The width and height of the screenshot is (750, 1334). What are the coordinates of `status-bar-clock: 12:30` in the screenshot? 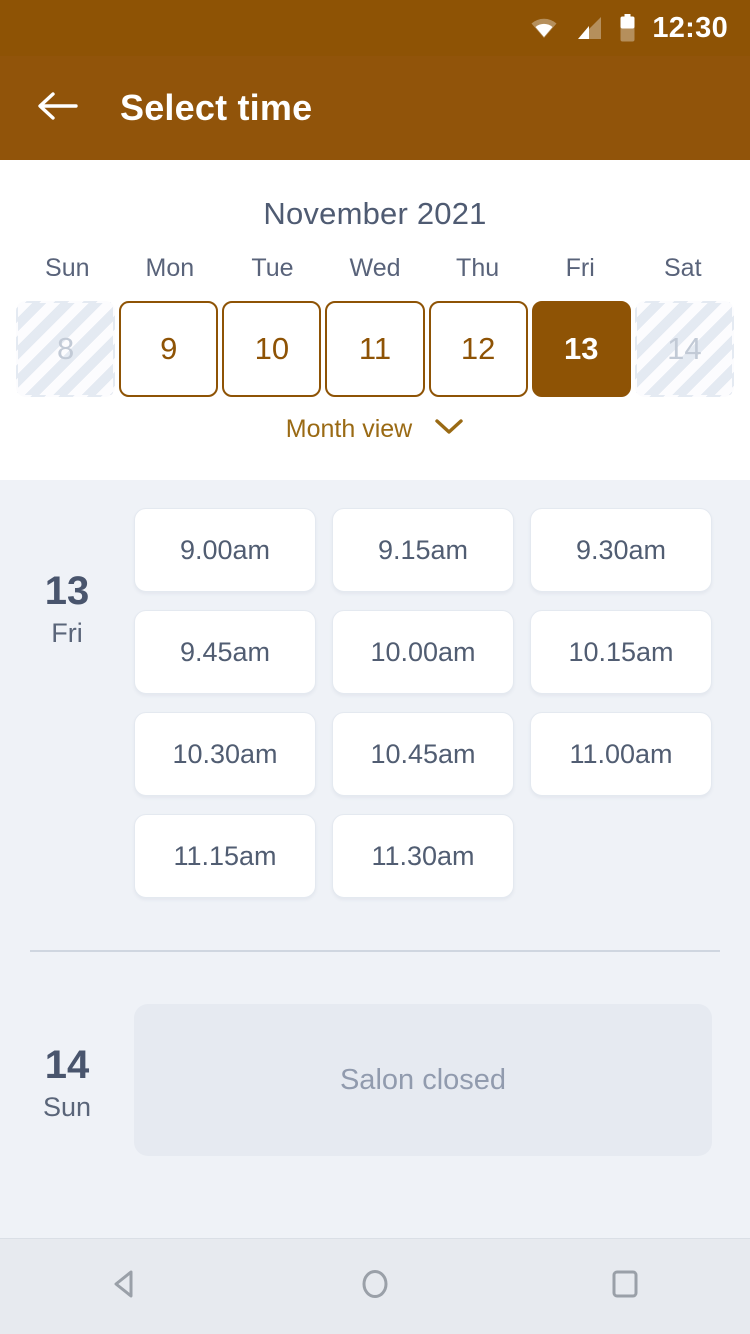 It's located at (690, 27).